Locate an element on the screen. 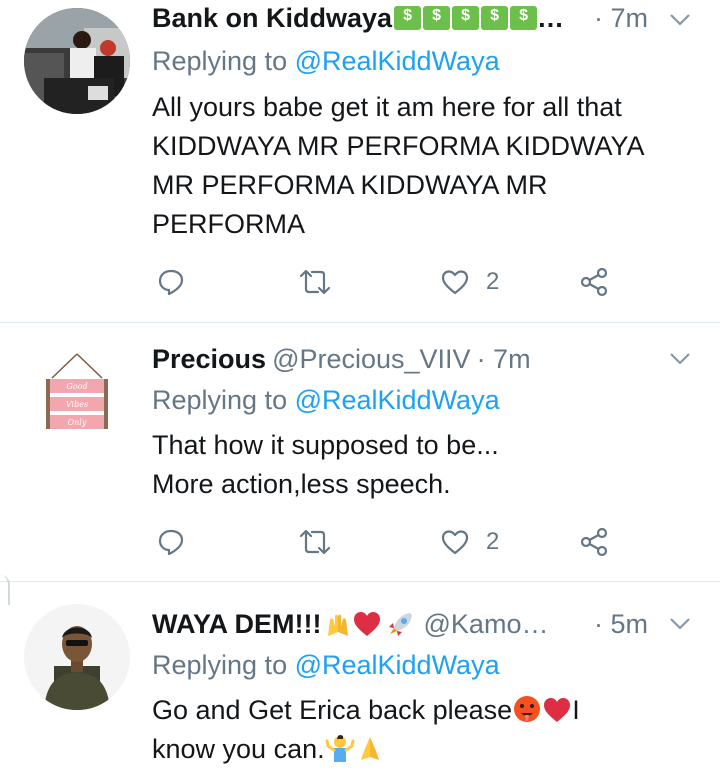 The image size is (720, 778). folded-hands-emoji is located at coordinates (369, 748).